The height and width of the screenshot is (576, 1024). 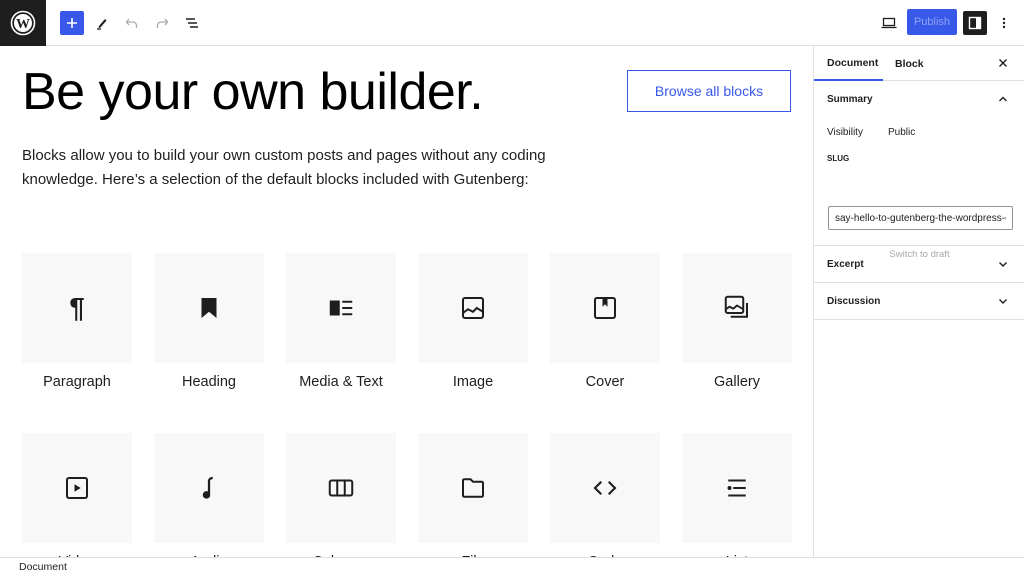 I want to click on redo-icon, so click(x=162, y=23).